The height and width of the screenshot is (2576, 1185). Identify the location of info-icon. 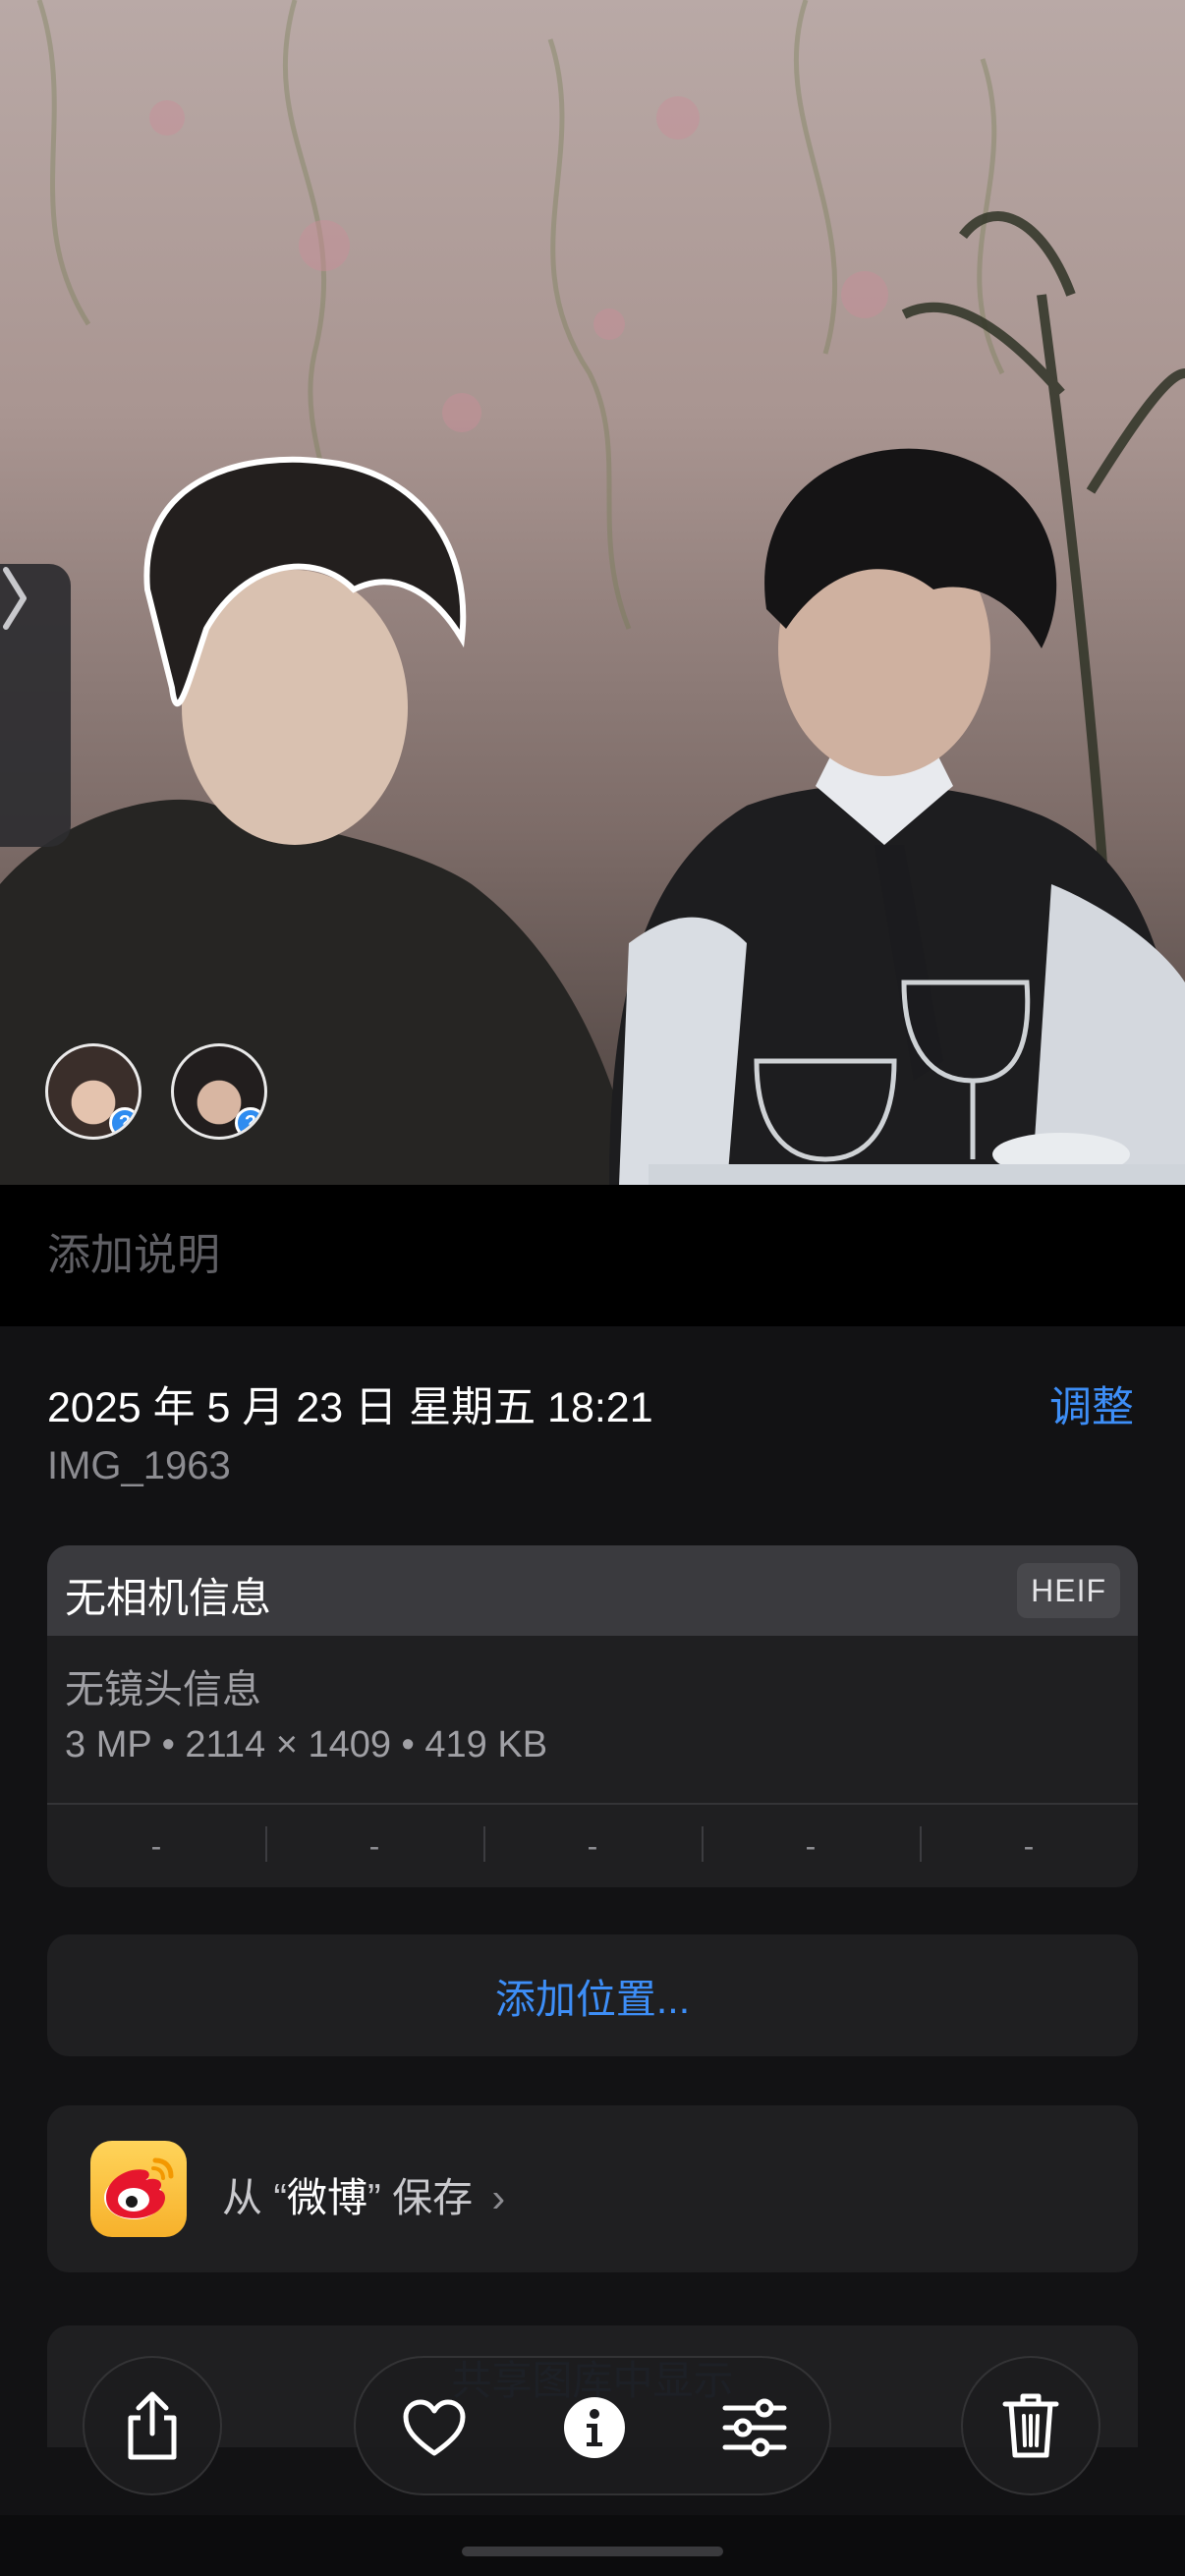
(594, 2427).